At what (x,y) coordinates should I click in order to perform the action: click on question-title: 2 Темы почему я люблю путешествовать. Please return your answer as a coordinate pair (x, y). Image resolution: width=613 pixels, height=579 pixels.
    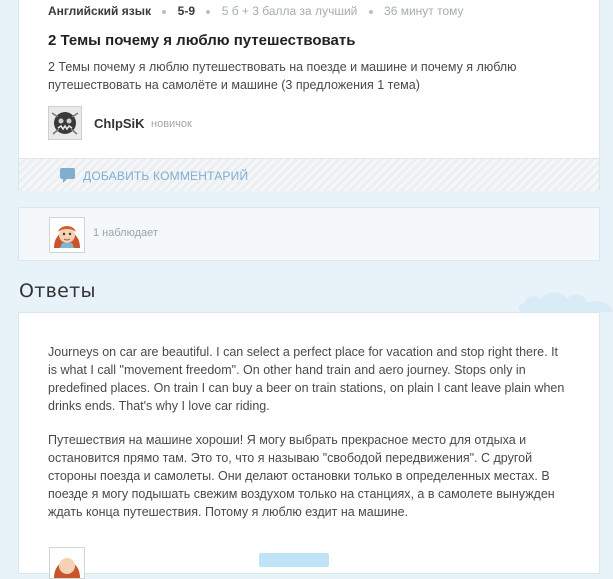
    Looking at the image, I should click on (202, 40).